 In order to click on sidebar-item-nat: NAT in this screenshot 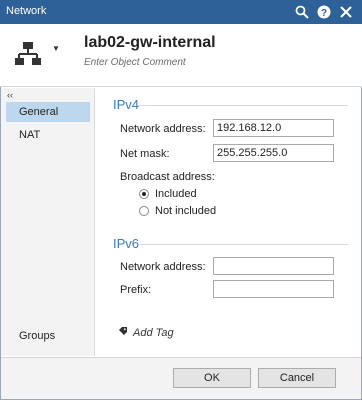, I will do `click(48, 135)`.